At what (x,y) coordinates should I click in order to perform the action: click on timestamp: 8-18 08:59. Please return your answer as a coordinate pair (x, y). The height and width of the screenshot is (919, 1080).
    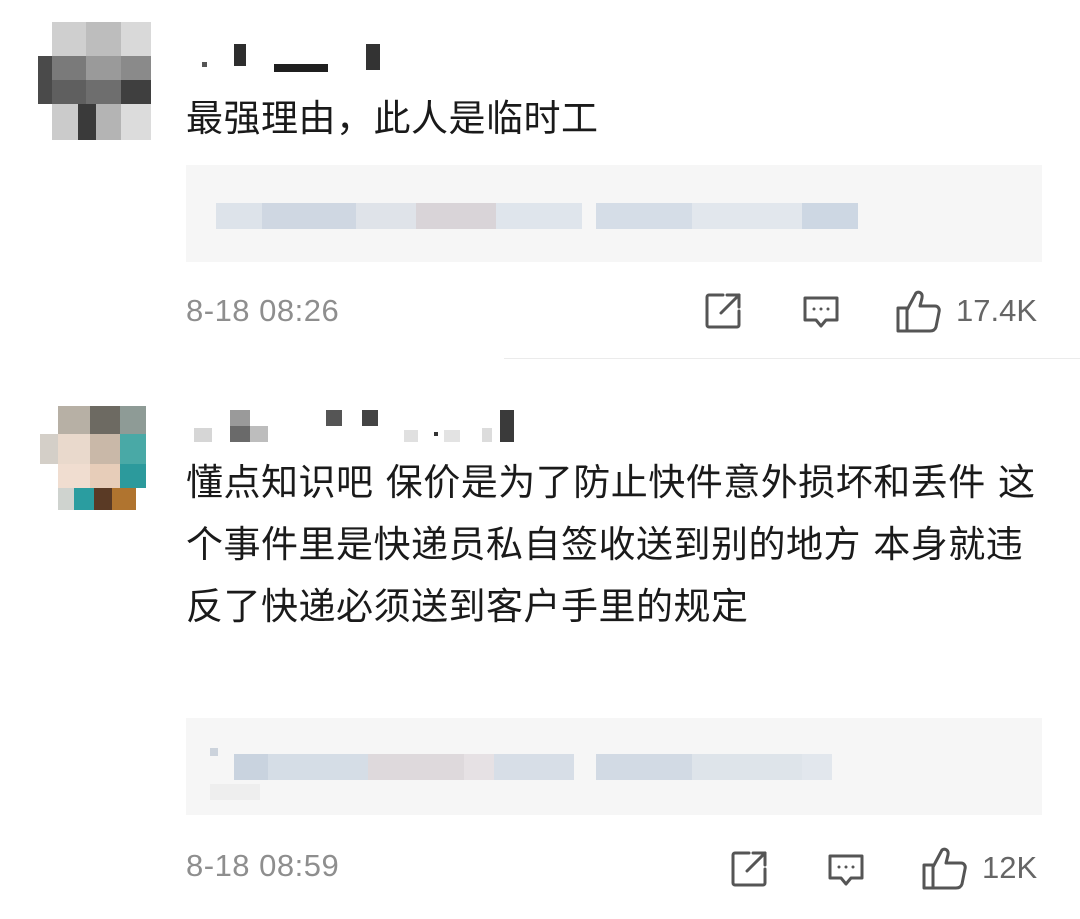
    Looking at the image, I should click on (263, 865).